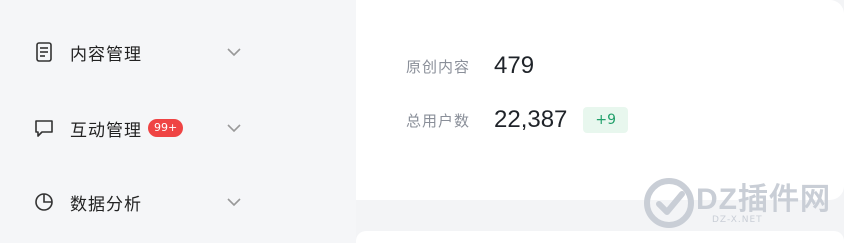 This screenshot has width=844, height=243. I want to click on watermark-brand: DZ插件网, so click(763, 199).